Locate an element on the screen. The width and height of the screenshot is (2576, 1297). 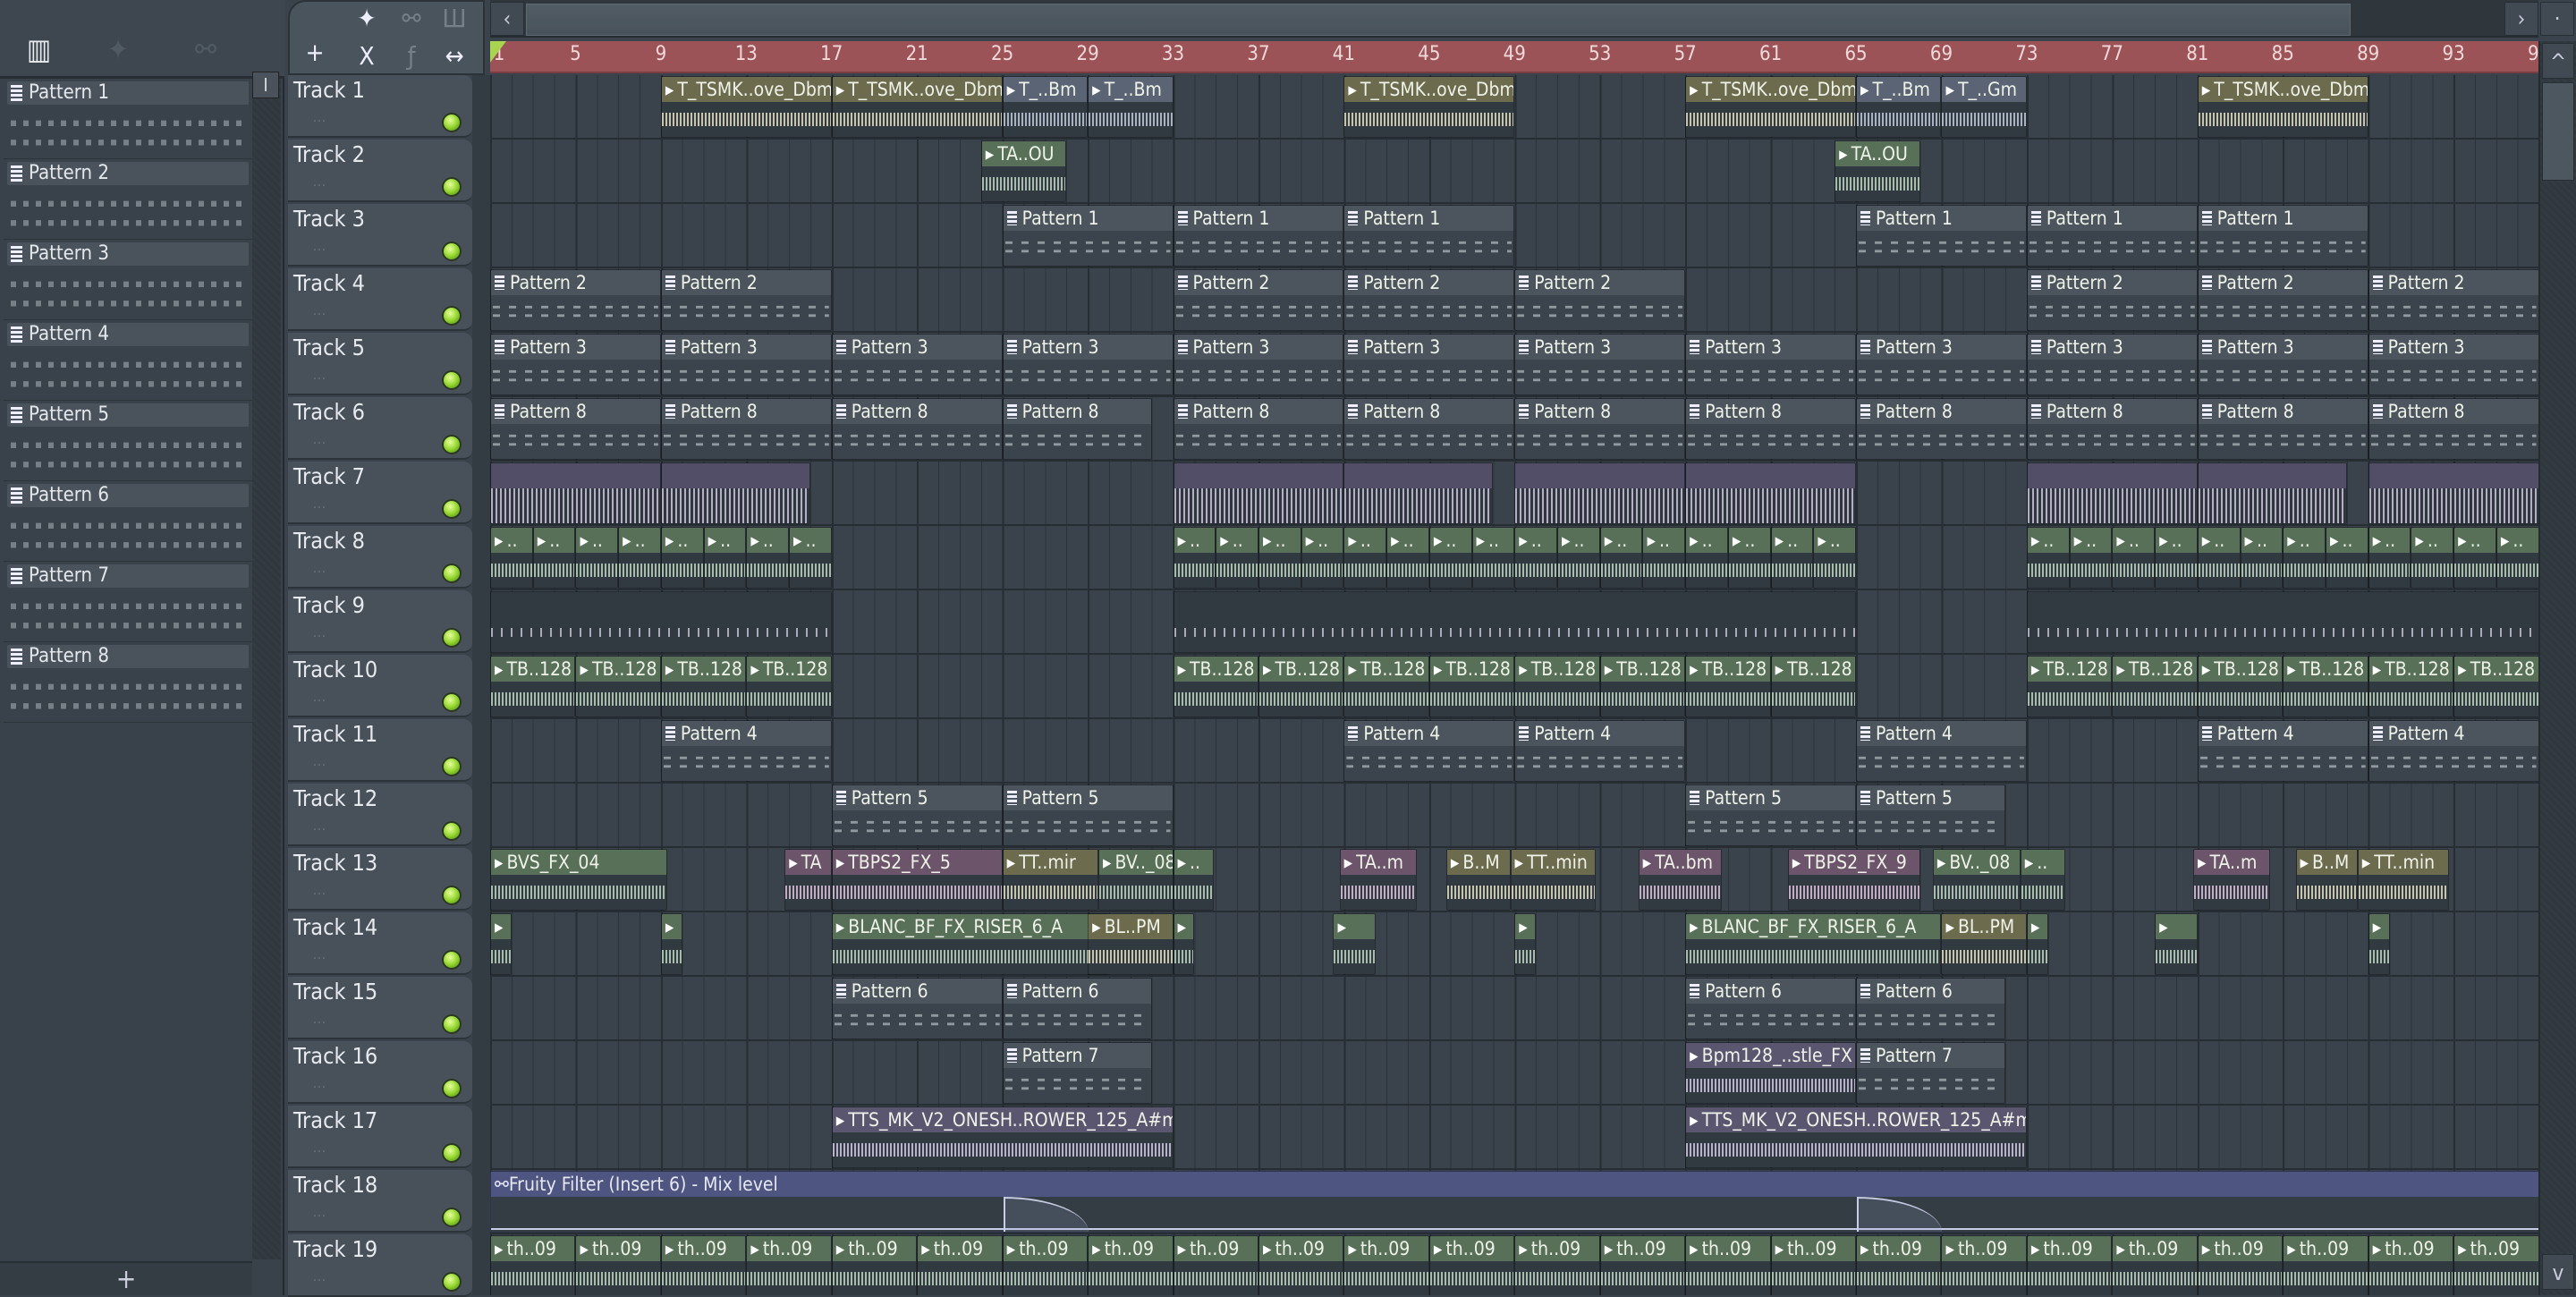
audio-clip: T_..Bm is located at coordinates (1045, 107).